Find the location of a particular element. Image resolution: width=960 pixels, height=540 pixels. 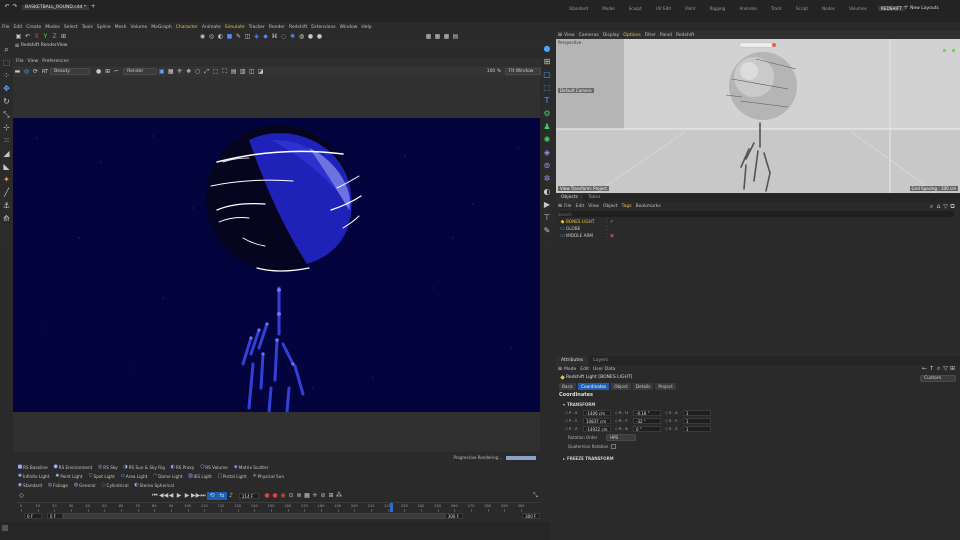

object-row-bones-light: ◆ BONES LIGHT ⁚ ✓ is located at coordinates (759, 221).